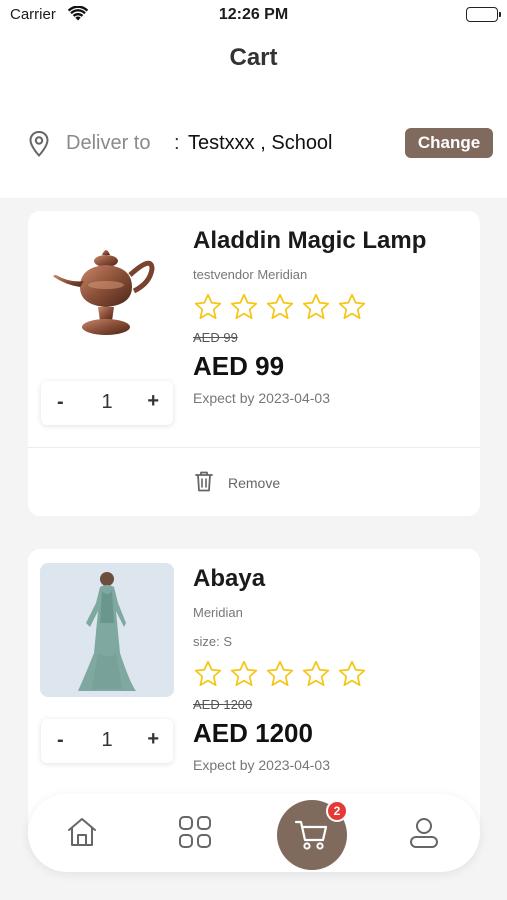 The height and width of the screenshot is (900, 507). Describe the element at coordinates (254, 833) in the screenshot. I see `bottom-nav: 2` at that location.